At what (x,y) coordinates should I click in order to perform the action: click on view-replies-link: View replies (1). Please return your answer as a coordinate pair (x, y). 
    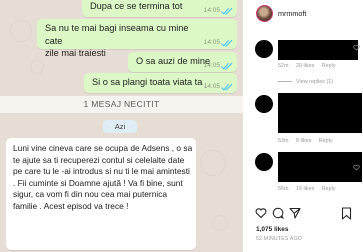
    Looking at the image, I should click on (305, 82).